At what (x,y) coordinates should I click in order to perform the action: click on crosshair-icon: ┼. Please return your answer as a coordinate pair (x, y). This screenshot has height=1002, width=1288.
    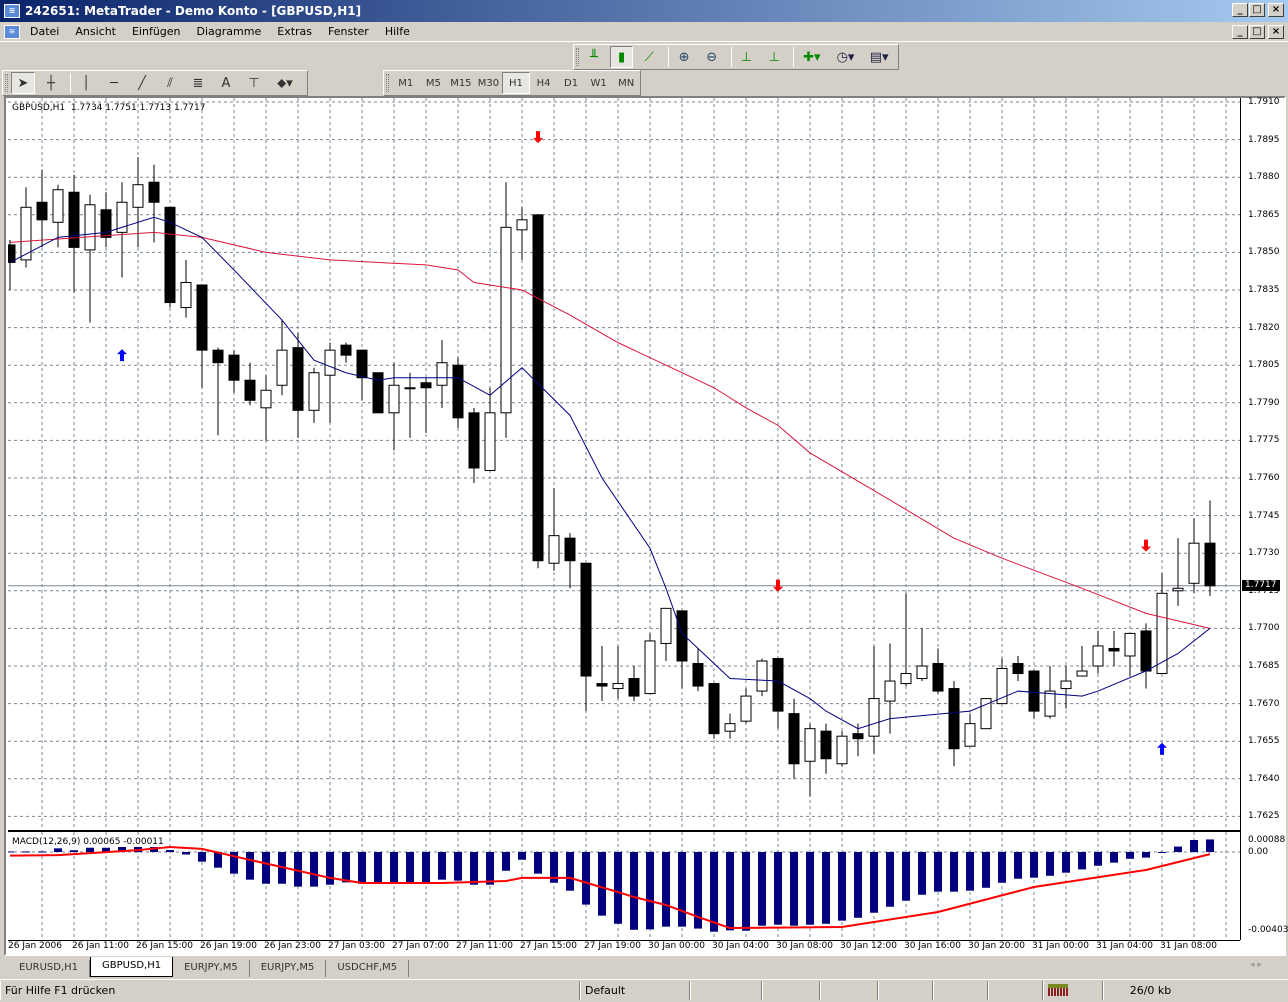
    Looking at the image, I should click on (51, 83).